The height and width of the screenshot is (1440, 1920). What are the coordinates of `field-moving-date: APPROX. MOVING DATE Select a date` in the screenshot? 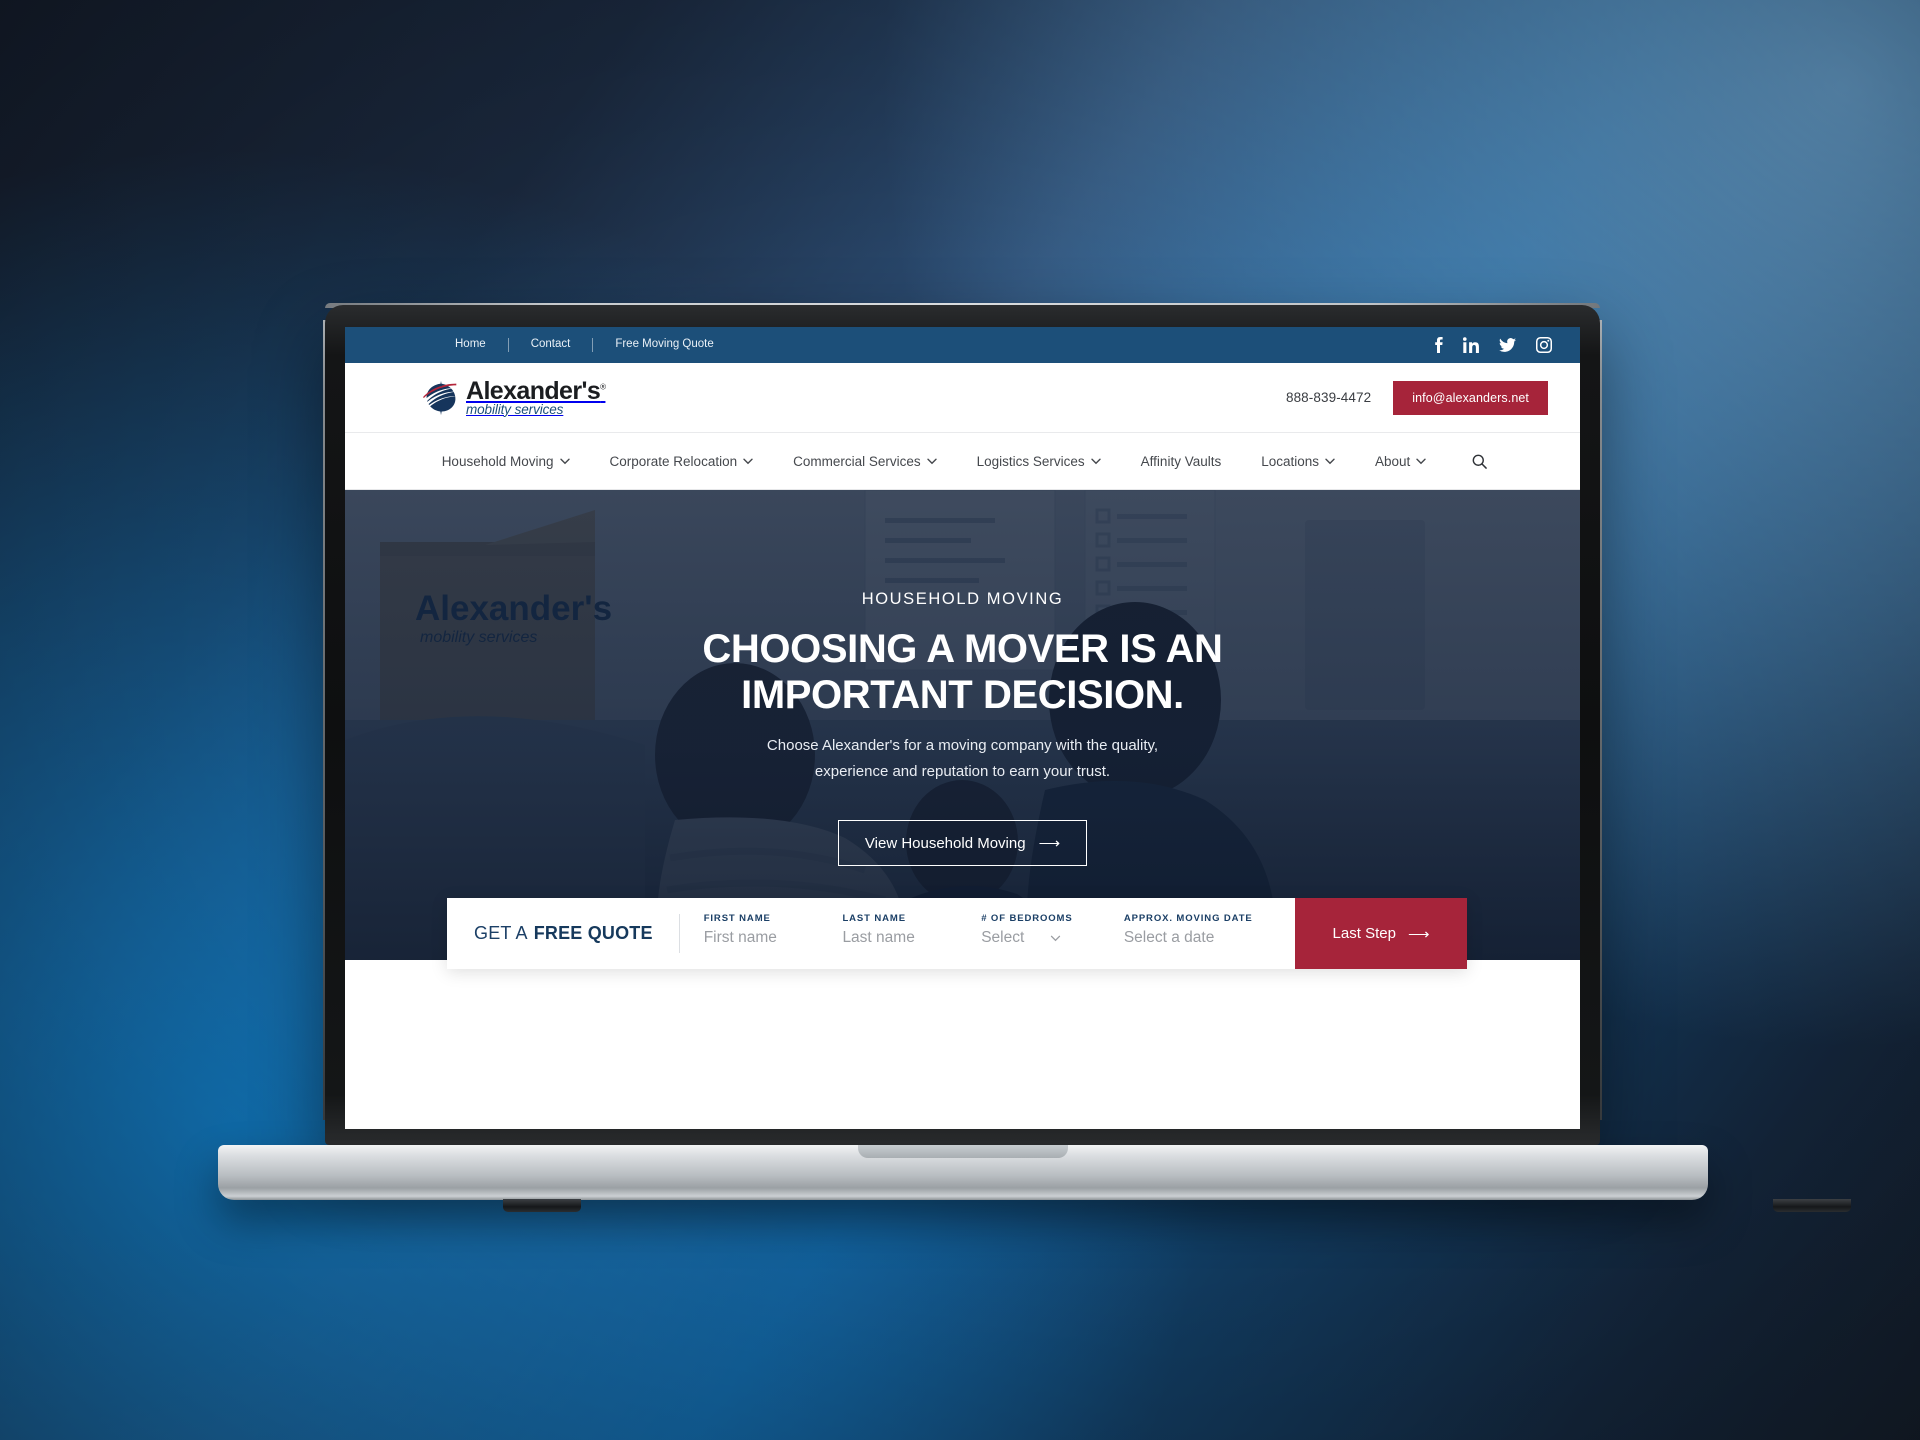 It's located at (1197, 933).